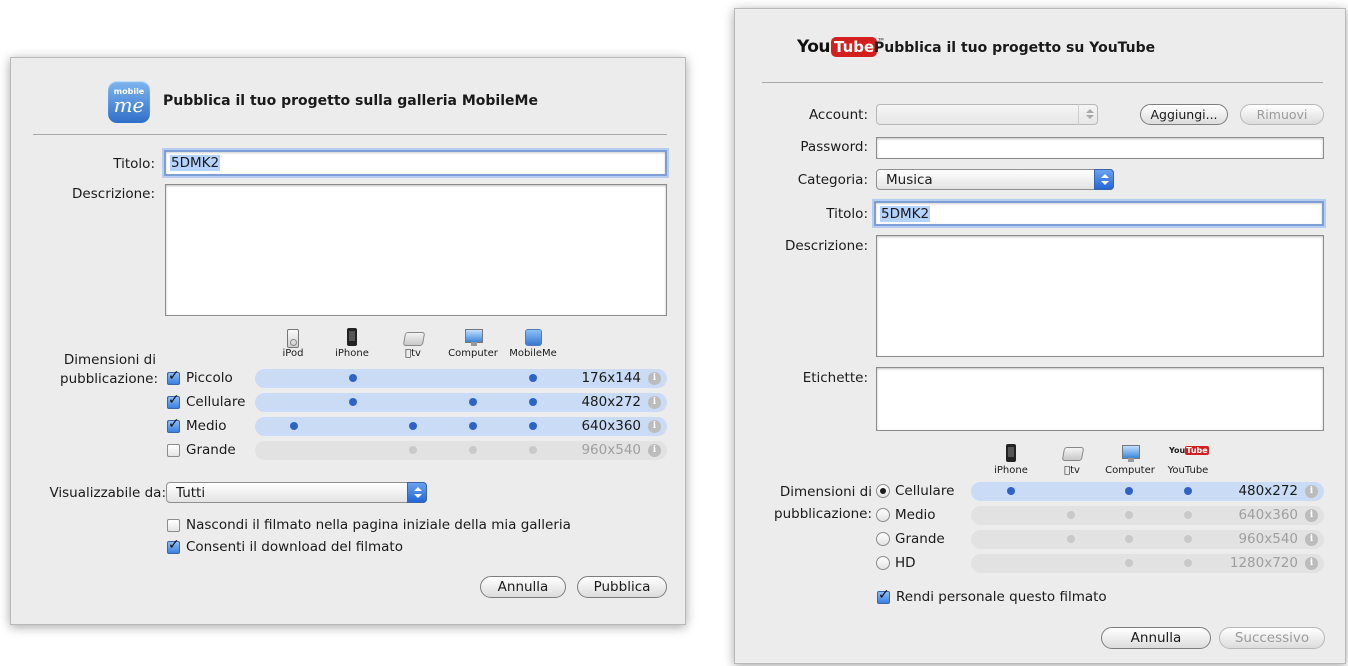 This screenshot has height=666, width=1348. I want to click on size-label: HD, so click(905, 563).